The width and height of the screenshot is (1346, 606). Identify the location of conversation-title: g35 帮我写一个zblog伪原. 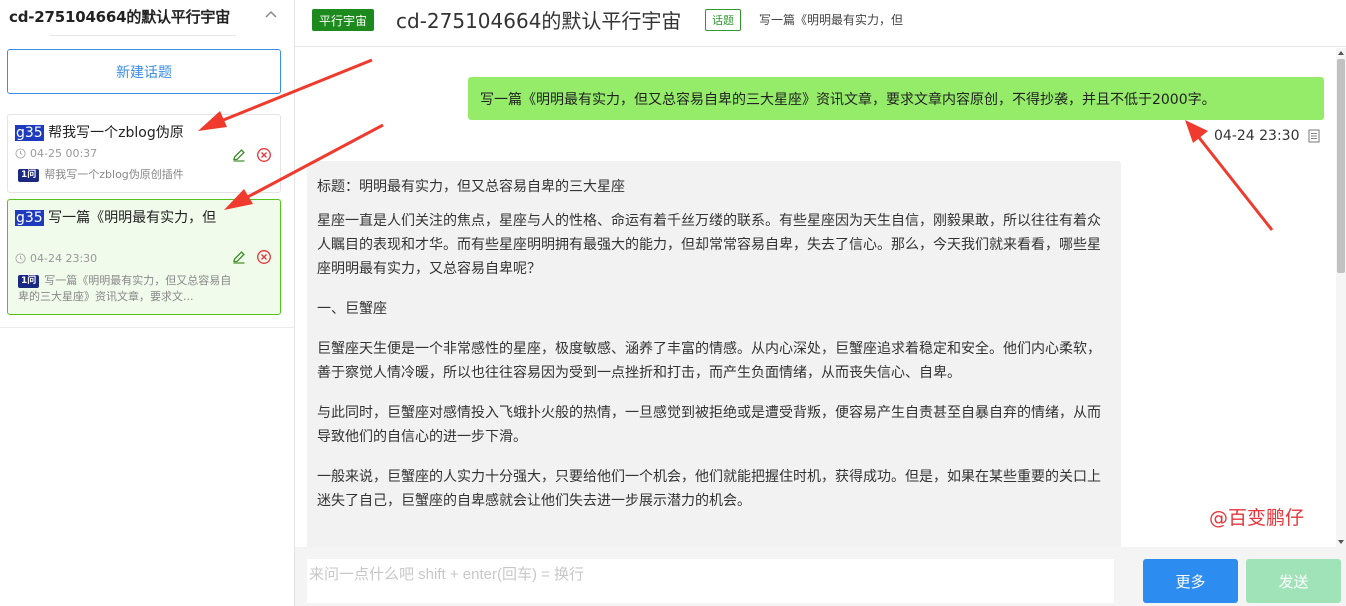
(120, 133).